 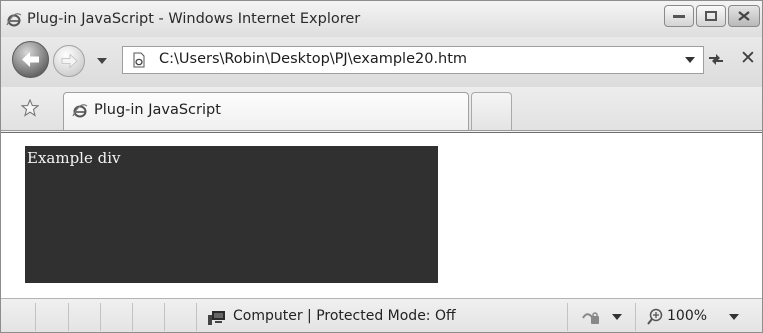 I want to click on maximize-icon, so click(x=711, y=16).